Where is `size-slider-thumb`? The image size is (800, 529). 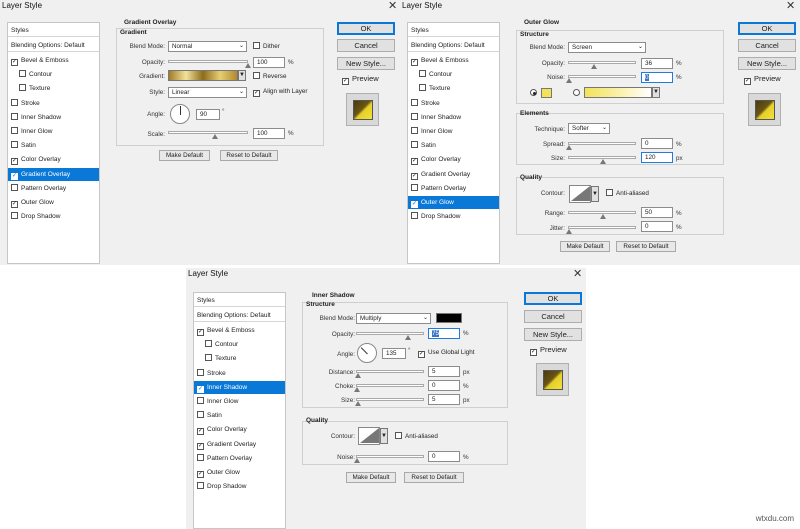 size-slider-thumb is located at coordinates (358, 403).